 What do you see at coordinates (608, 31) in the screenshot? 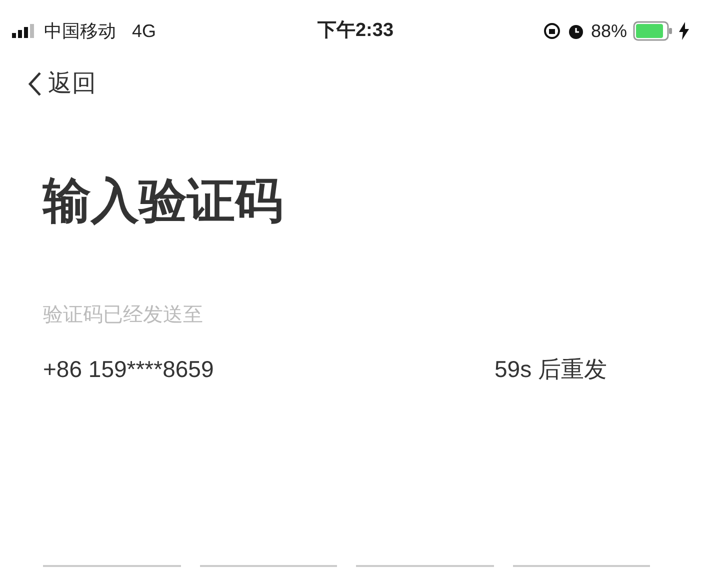
I see `battery-percent: 88%` at bounding box center [608, 31].